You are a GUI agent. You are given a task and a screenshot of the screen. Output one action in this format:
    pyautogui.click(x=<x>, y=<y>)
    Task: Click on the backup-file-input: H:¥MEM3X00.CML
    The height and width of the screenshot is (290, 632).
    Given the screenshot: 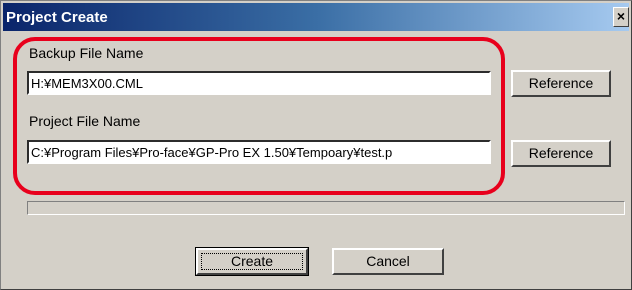 What is the action you would take?
    pyautogui.click(x=259, y=83)
    